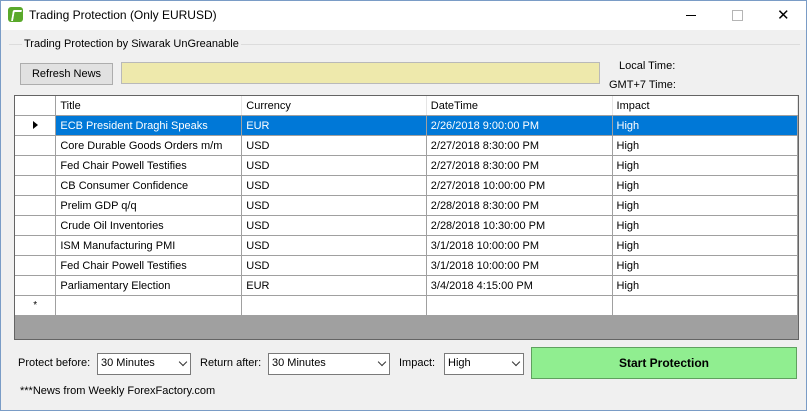 The width and height of the screenshot is (807, 411). I want to click on start-protection-button: Start Protection, so click(664, 363).